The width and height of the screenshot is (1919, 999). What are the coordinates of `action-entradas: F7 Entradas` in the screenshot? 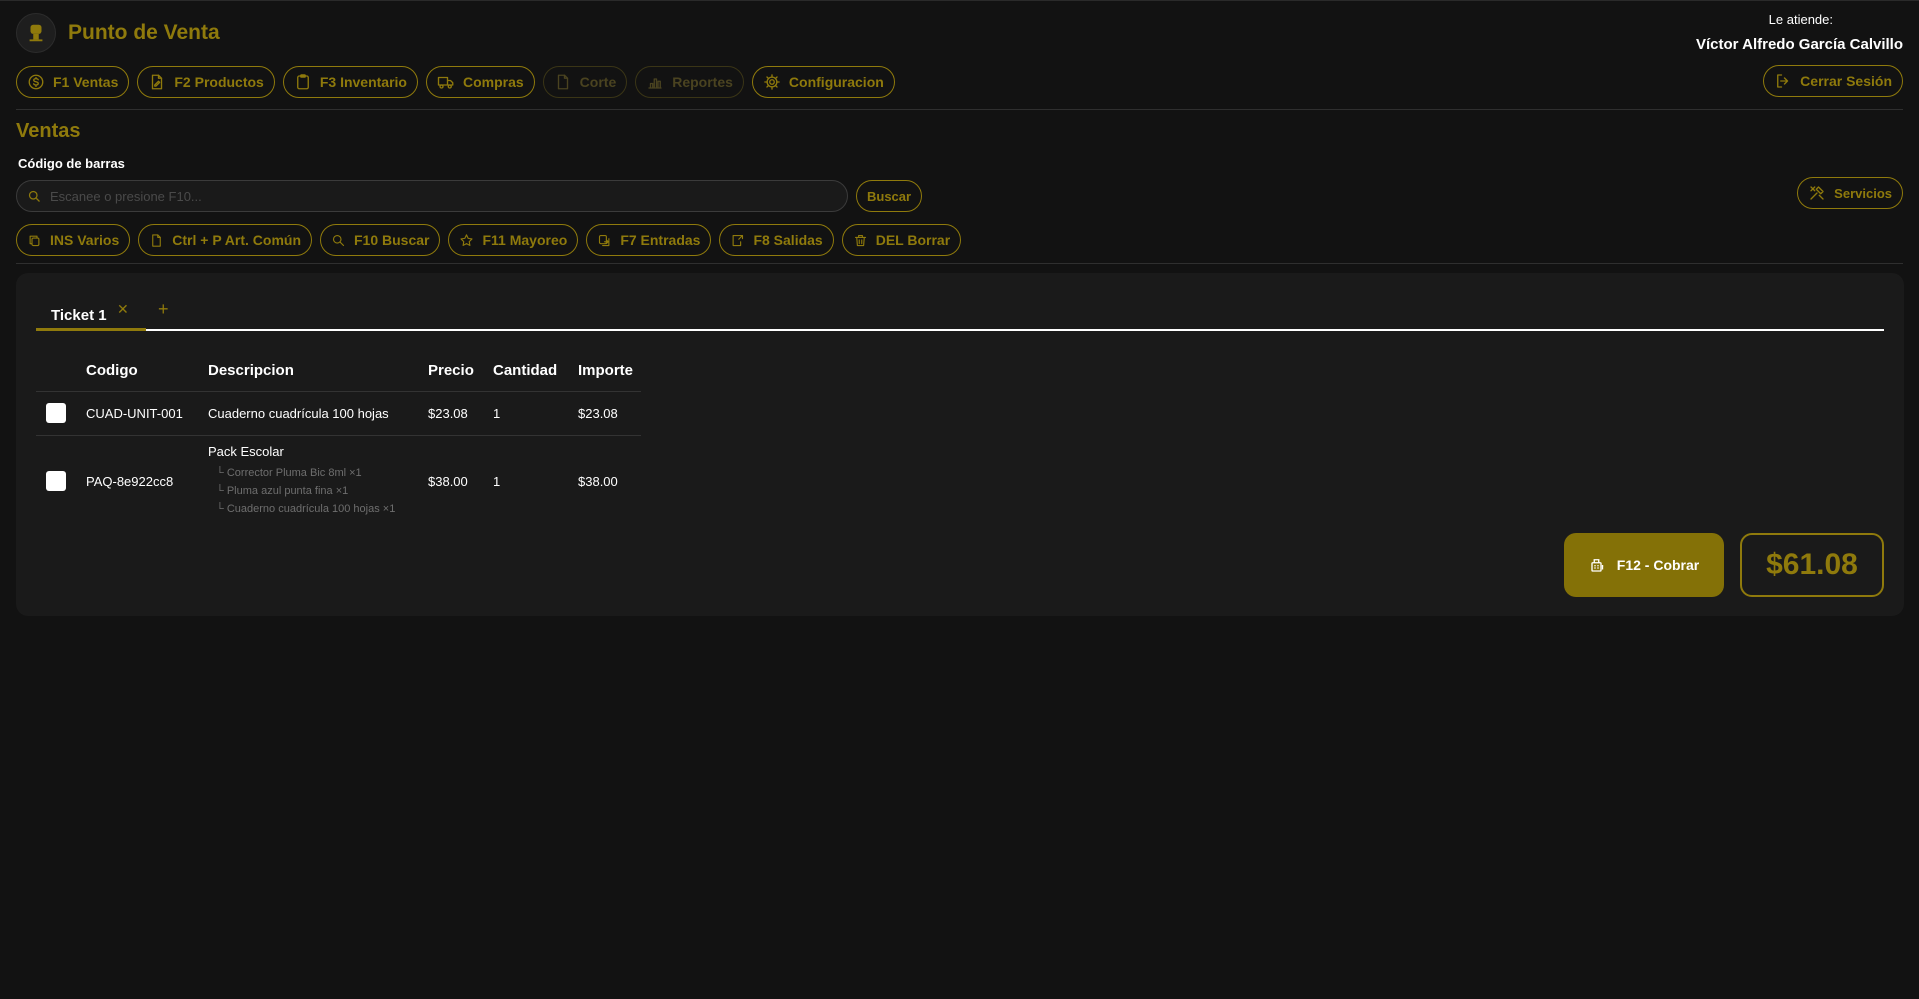 It's located at (649, 240).